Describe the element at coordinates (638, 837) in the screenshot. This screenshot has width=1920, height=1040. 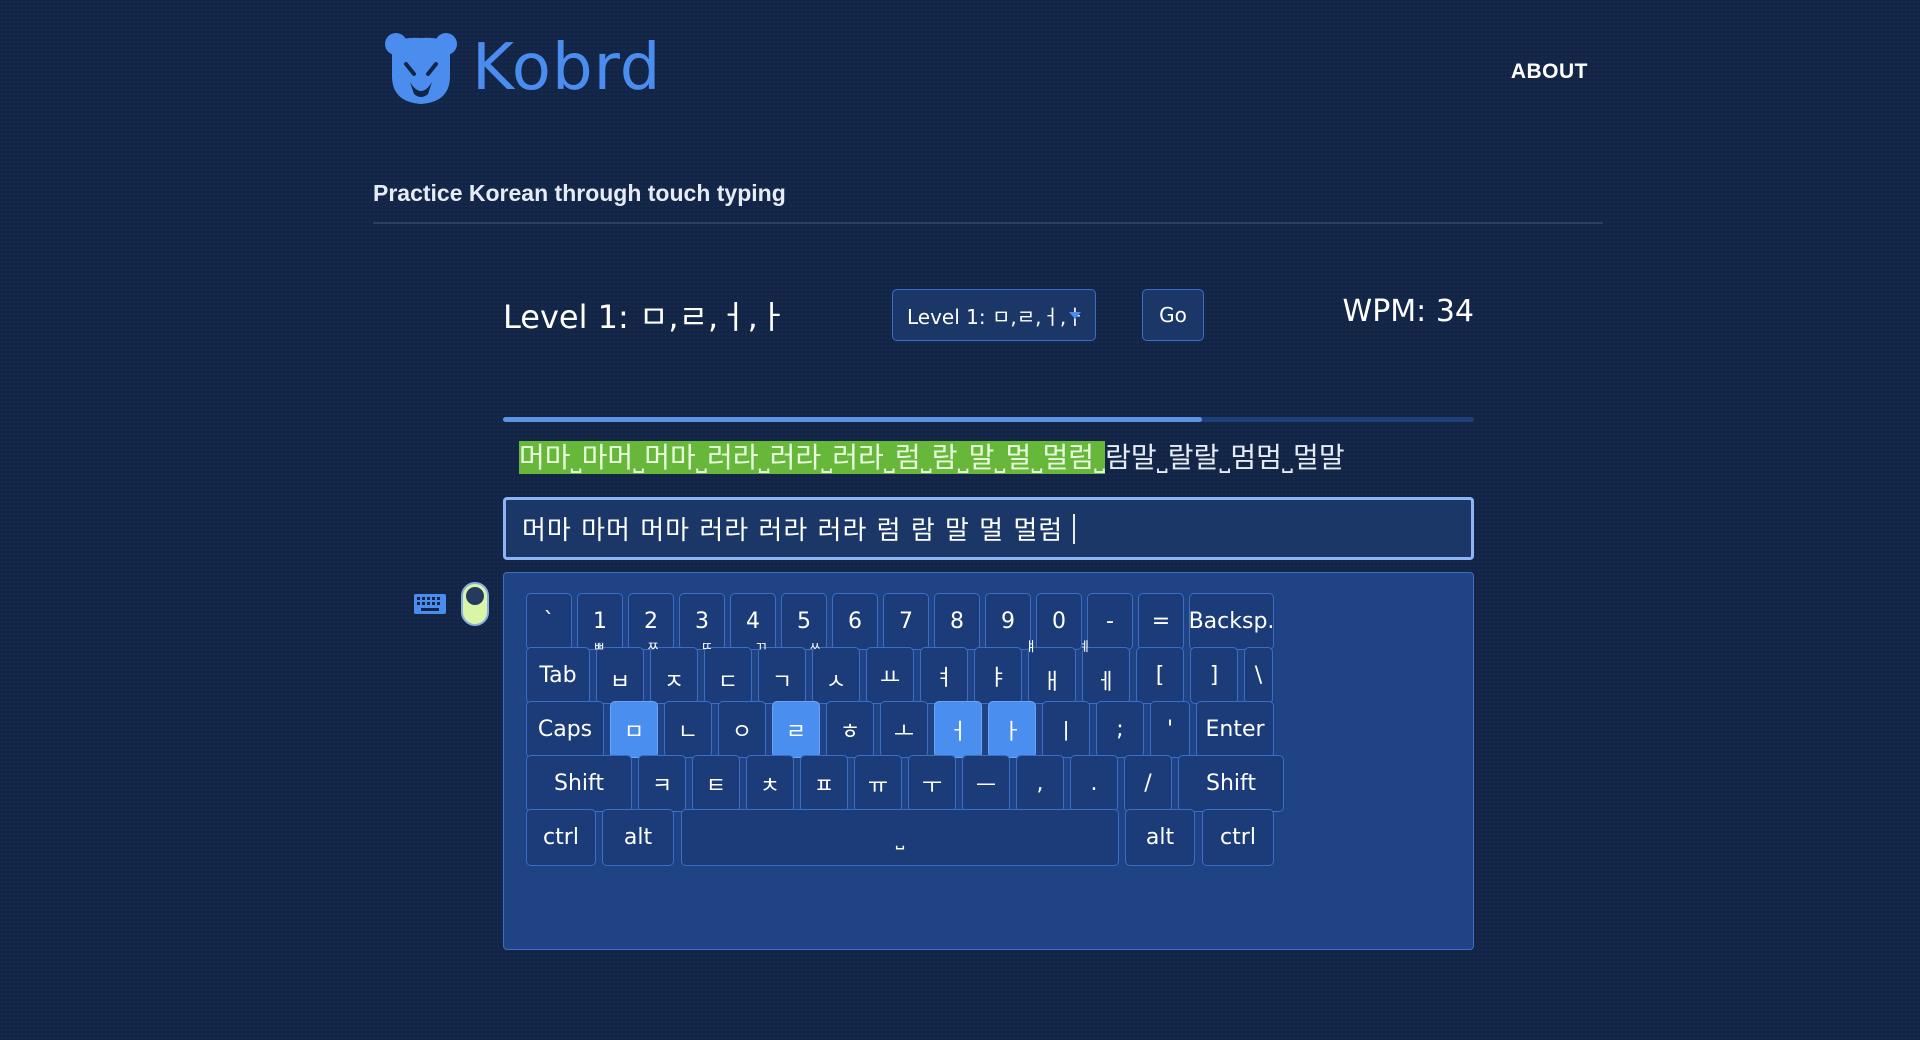
I see `key-4-1-alt: alt` at that location.